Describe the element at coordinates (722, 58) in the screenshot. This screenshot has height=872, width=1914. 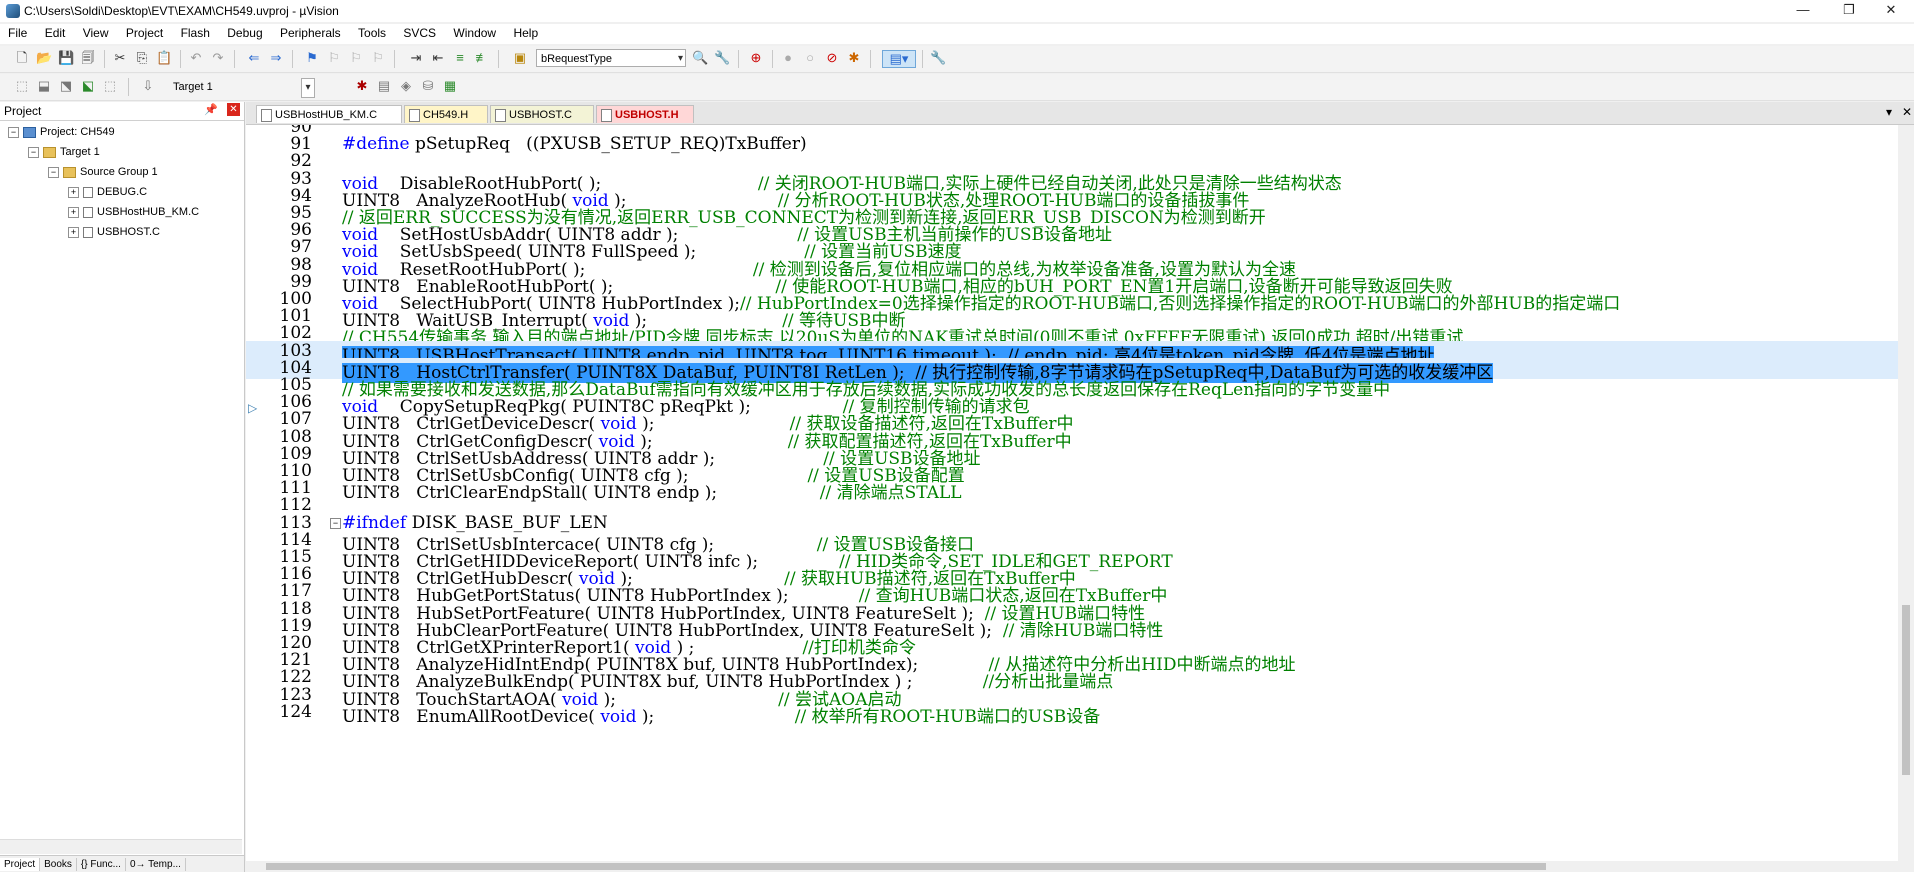
I see `find-replace-icon: 🔧` at that location.